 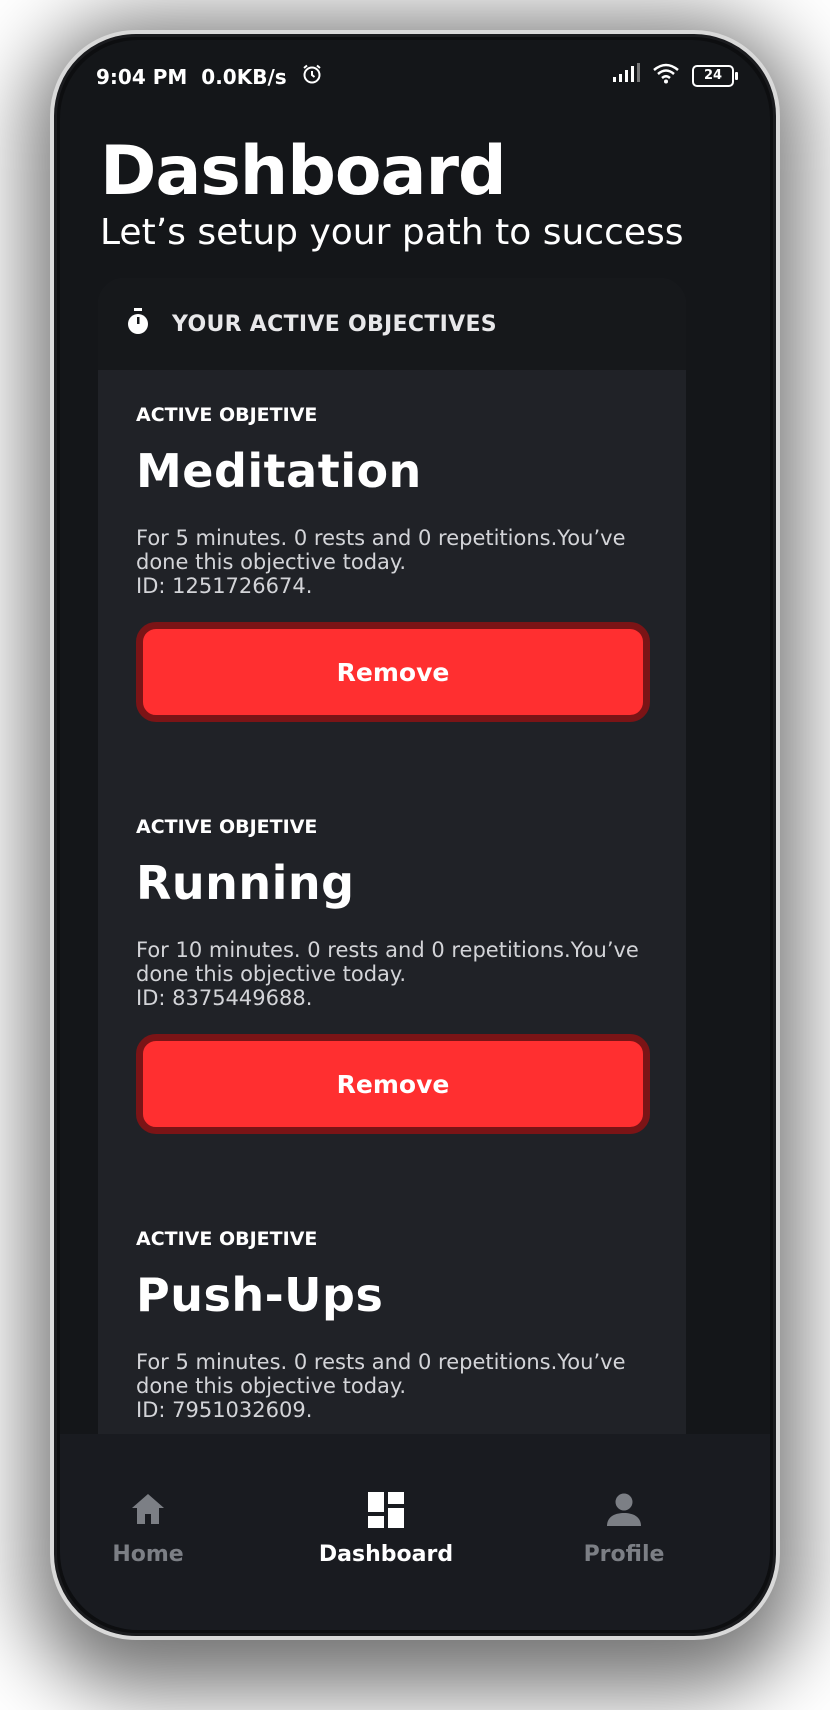 I want to click on objective-name: Meditation, so click(x=279, y=471).